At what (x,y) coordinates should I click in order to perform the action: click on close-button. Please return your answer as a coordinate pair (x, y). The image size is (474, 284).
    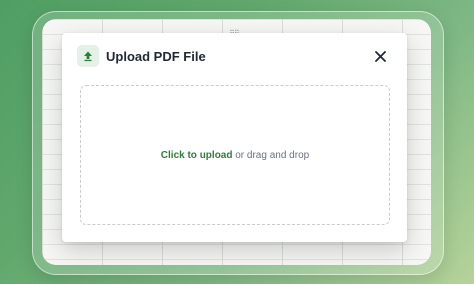
    Looking at the image, I should click on (380, 56).